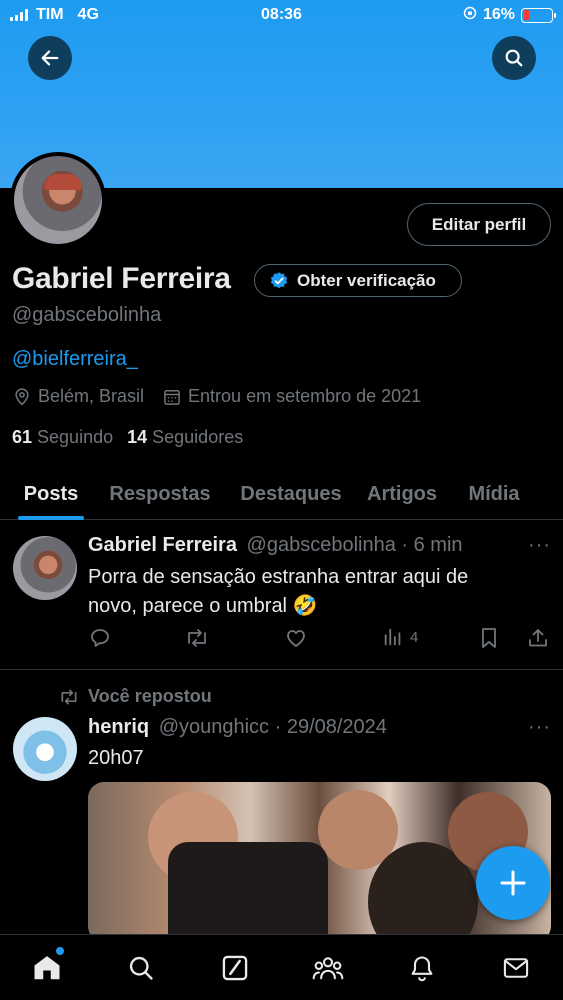  I want to click on tab-media: Mídia, so click(494, 494).